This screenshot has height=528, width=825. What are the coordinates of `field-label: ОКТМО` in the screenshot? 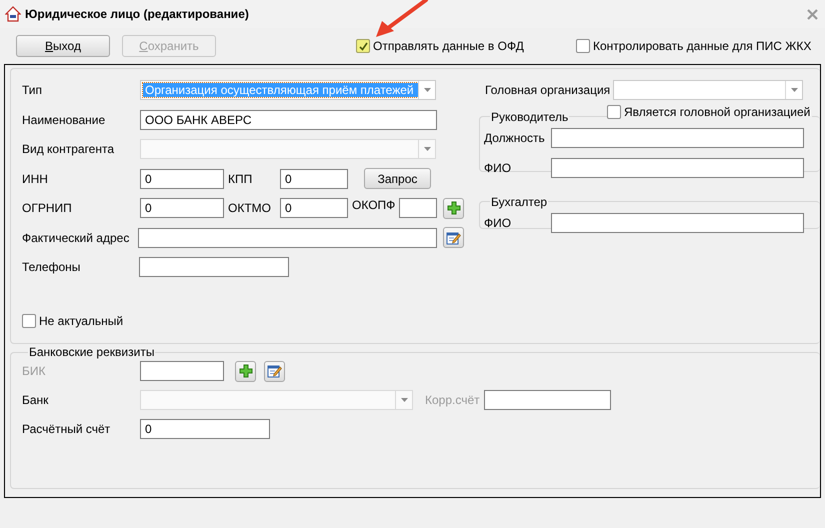 It's located at (250, 208).